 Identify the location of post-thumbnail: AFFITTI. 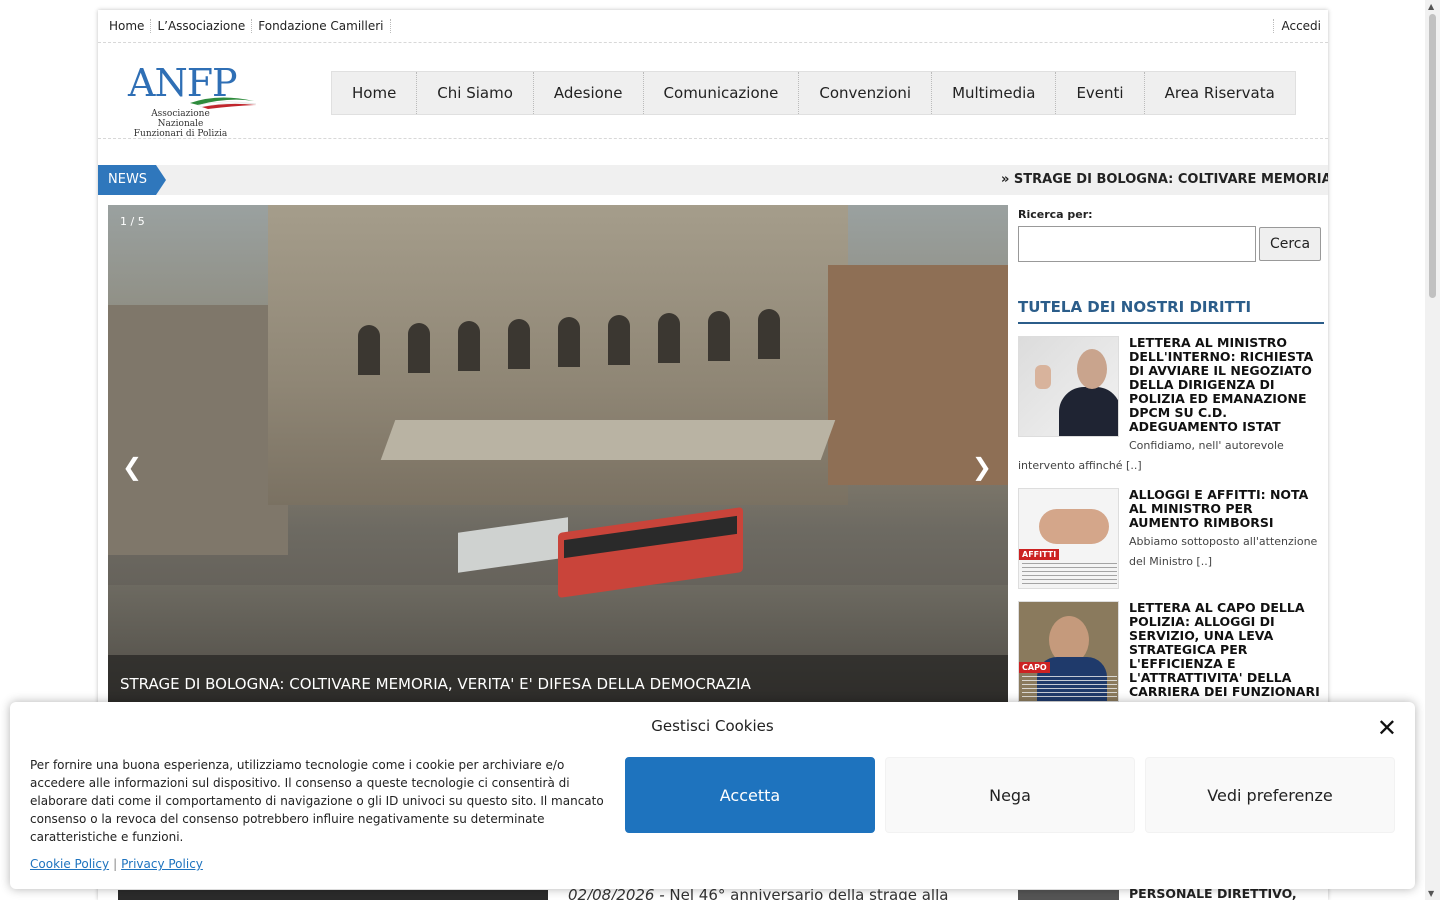
(1068, 538).